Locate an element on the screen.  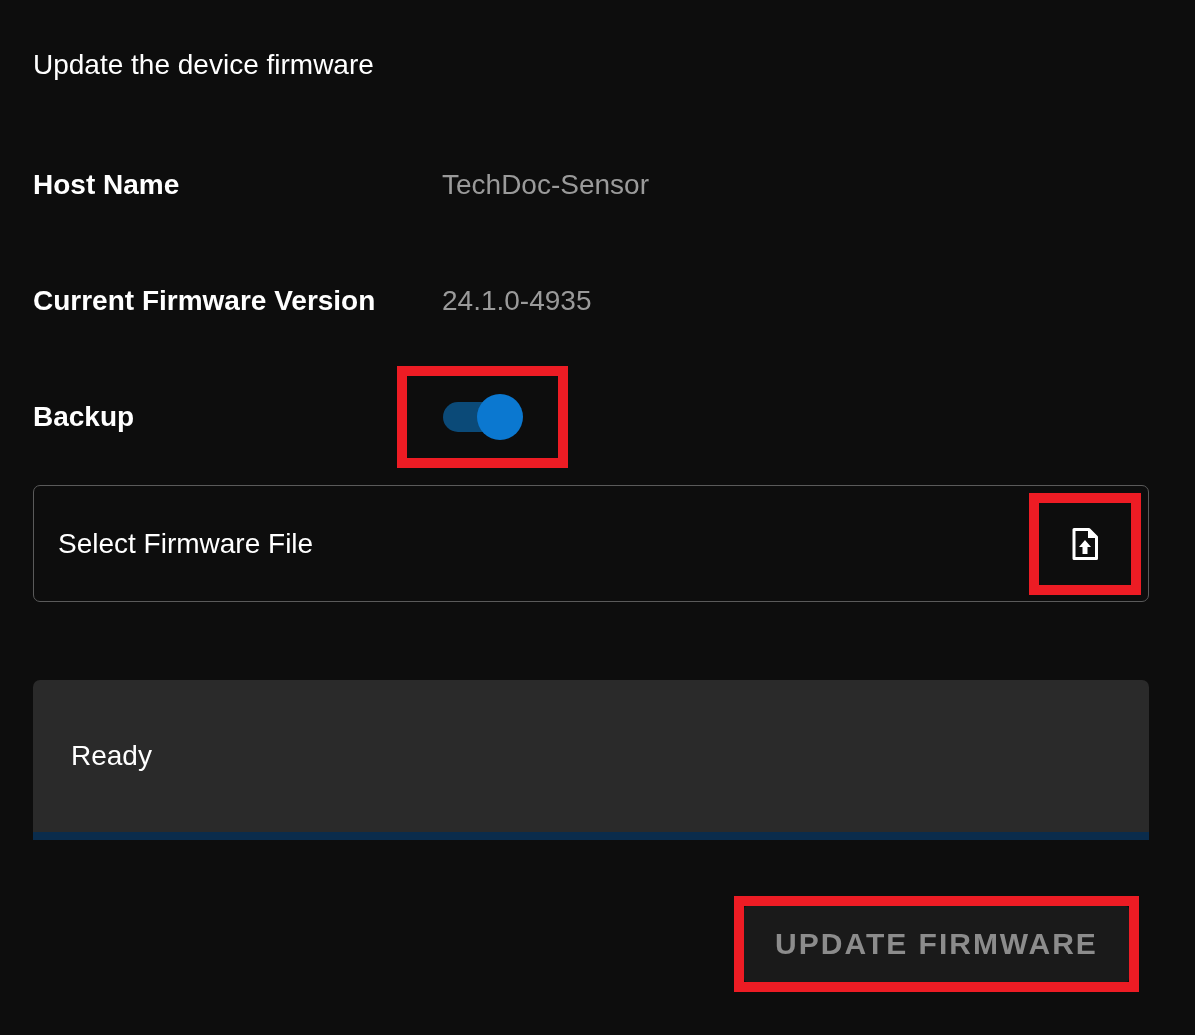
file-upload-icon is located at coordinates (1085, 544).